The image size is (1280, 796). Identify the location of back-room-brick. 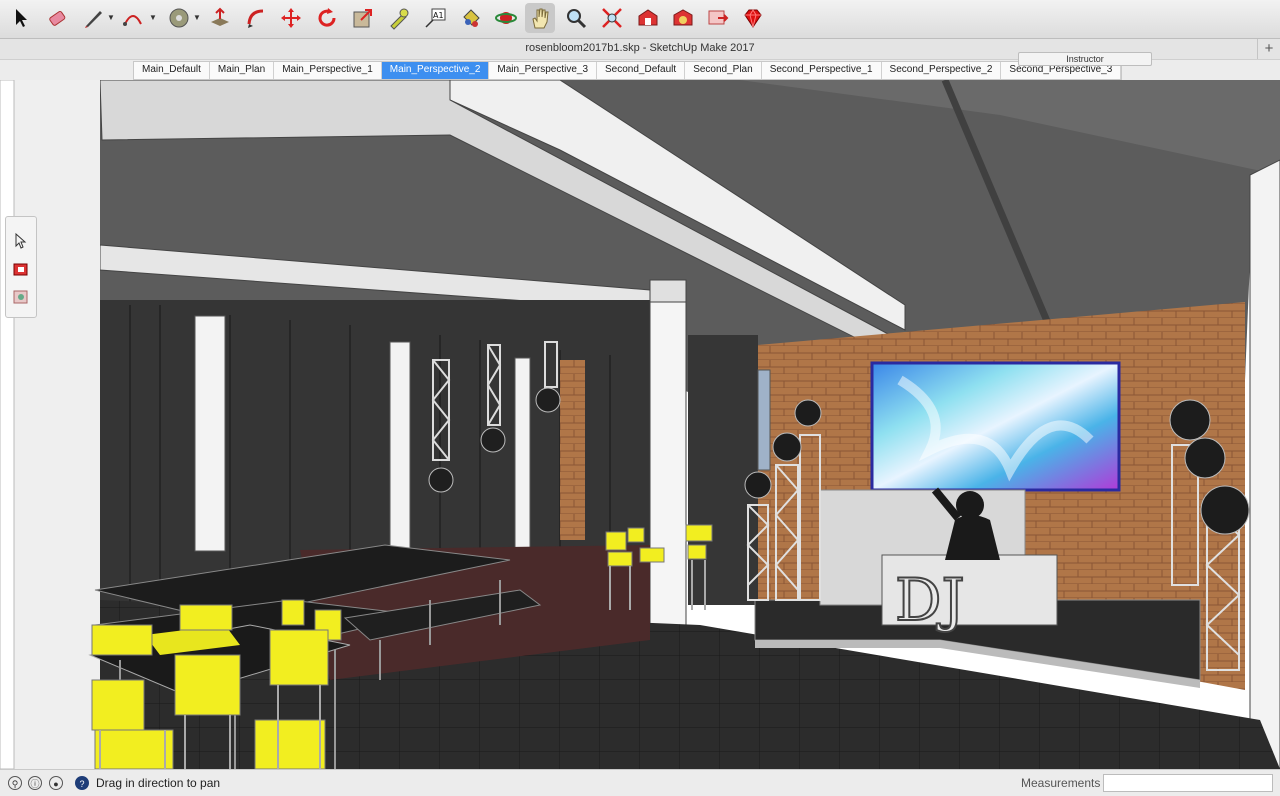
(572, 450).